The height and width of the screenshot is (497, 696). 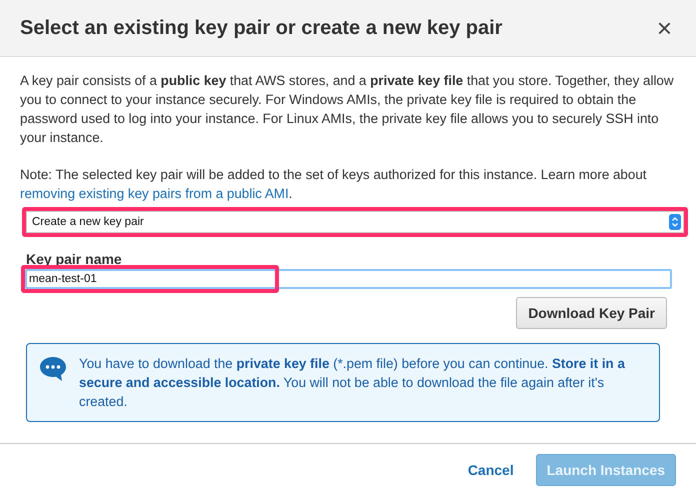 What do you see at coordinates (334, 184) in the screenshot?
I see `note-text: Note: The selected key pair will be added to the set of keys authorized for this instance. Learn more about removing existing key pairs from a public AMI.` at bounding box center [334, 184].